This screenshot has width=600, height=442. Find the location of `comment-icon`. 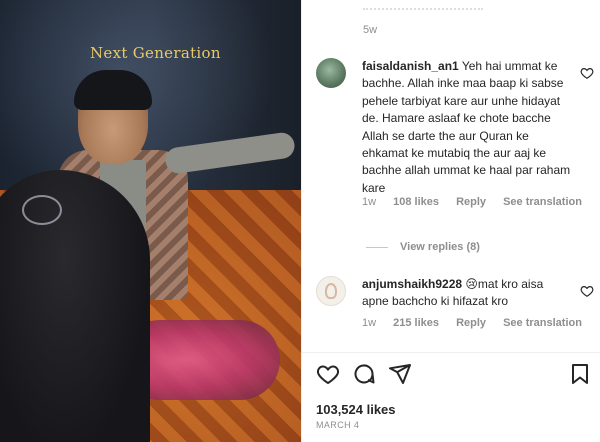

comment-icon is located at coordinates (364, 374).